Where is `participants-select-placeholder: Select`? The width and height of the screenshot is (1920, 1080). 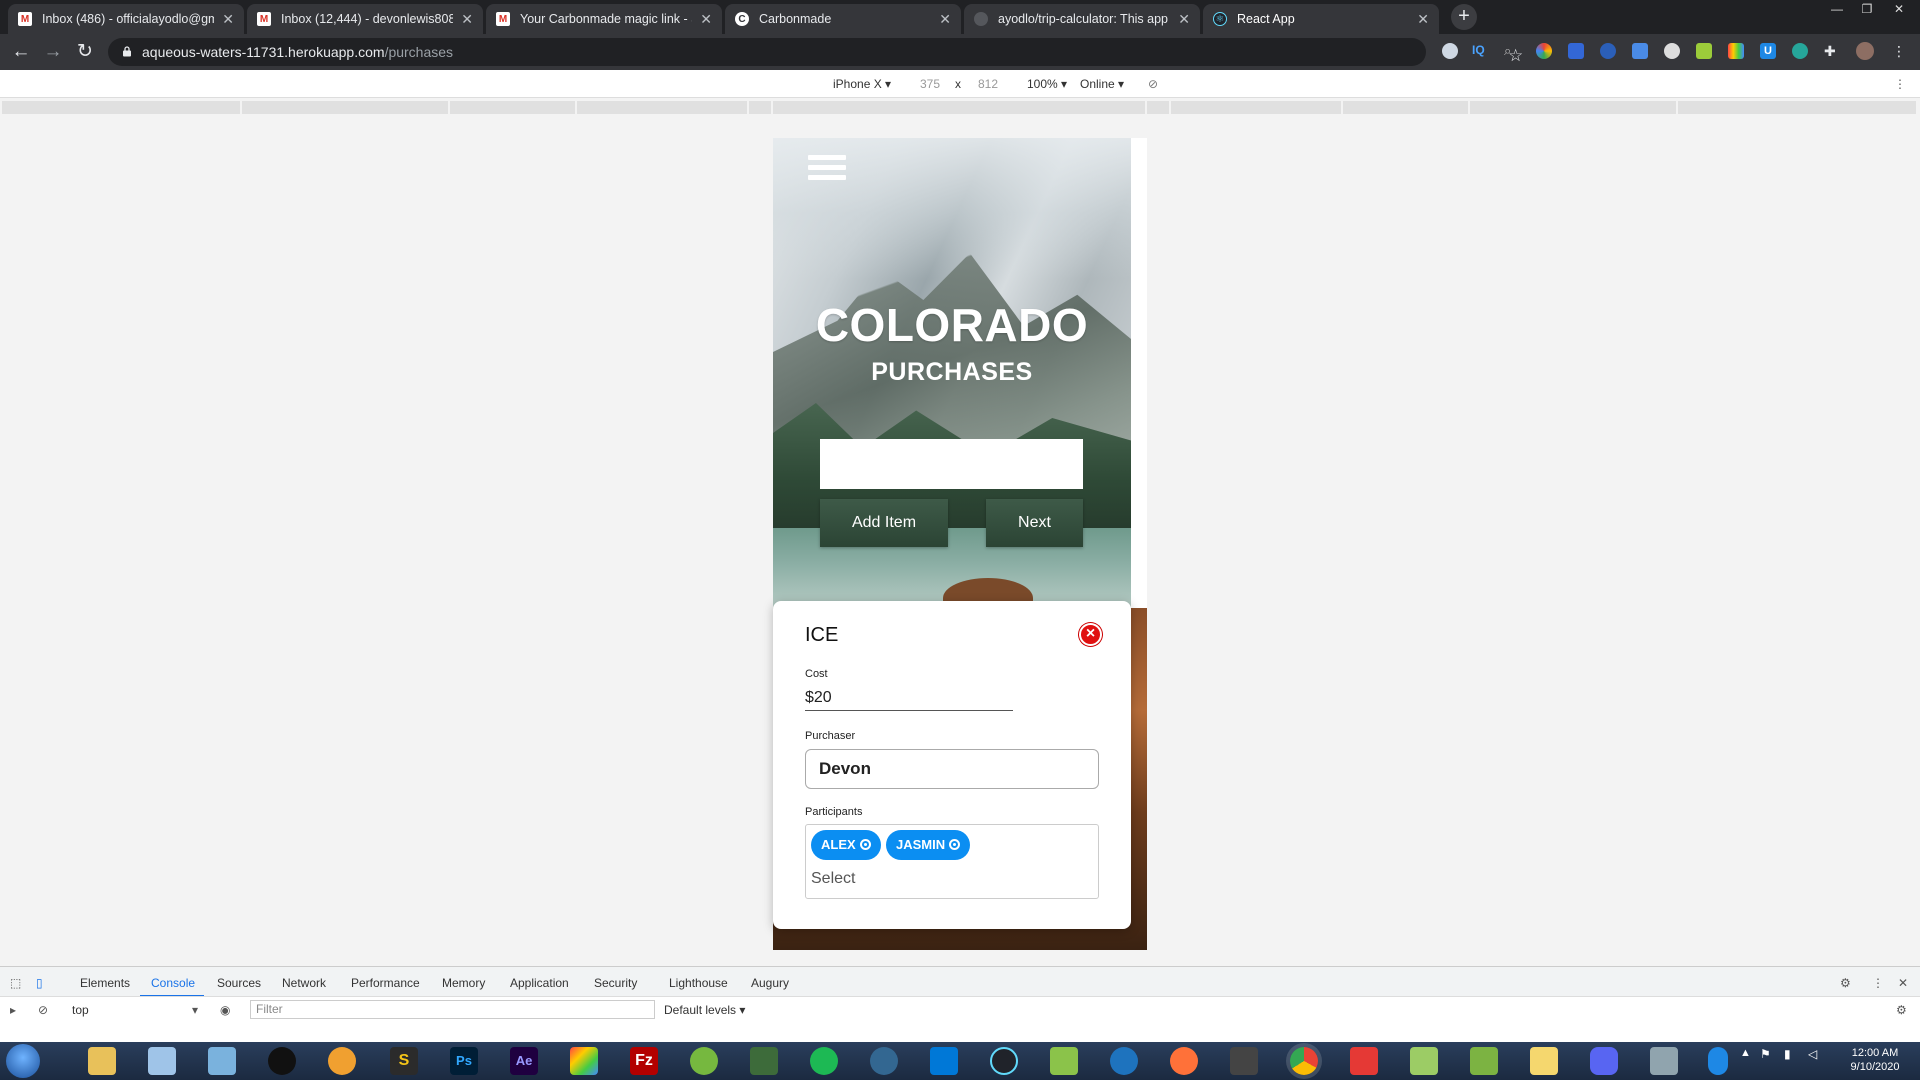
participants-select-placeholder: Select is located at coordinates (833, 879).